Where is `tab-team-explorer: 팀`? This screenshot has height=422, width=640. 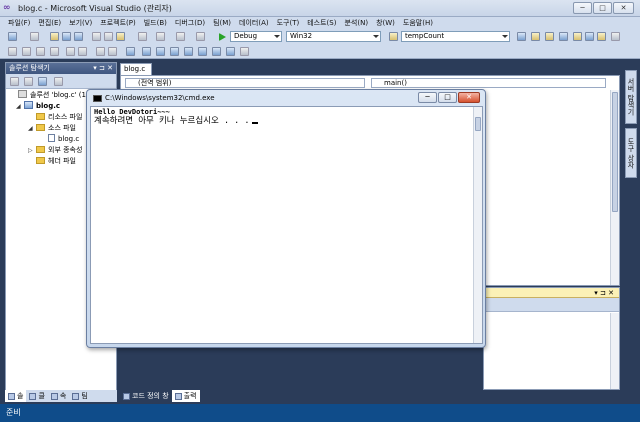
tab-team-explorer: 팀 is located at coordinates (79, 396).